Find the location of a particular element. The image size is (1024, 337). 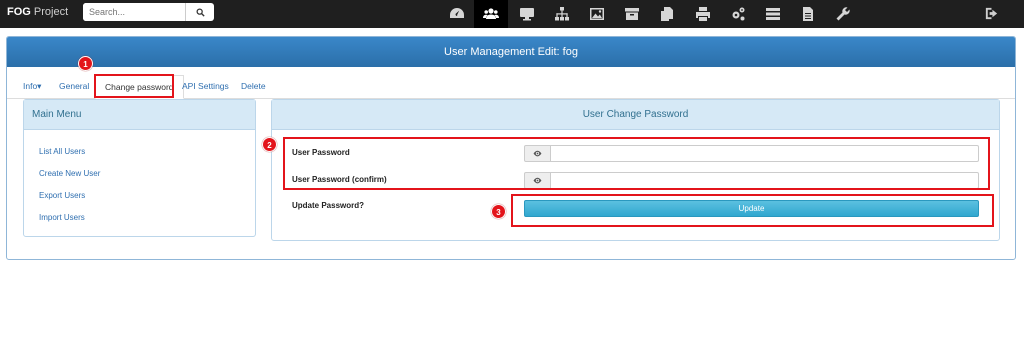

printers-icon is located at coordinates (703, 14).